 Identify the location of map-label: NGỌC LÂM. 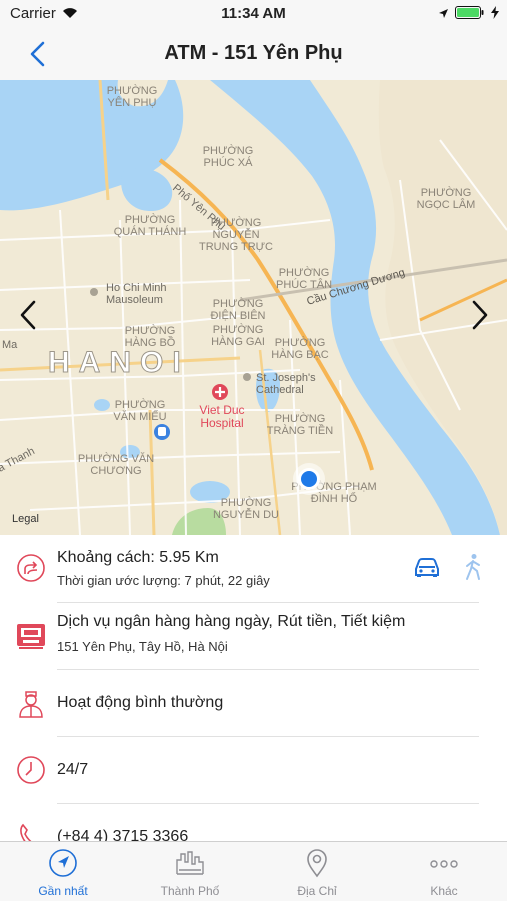
(446, 204).